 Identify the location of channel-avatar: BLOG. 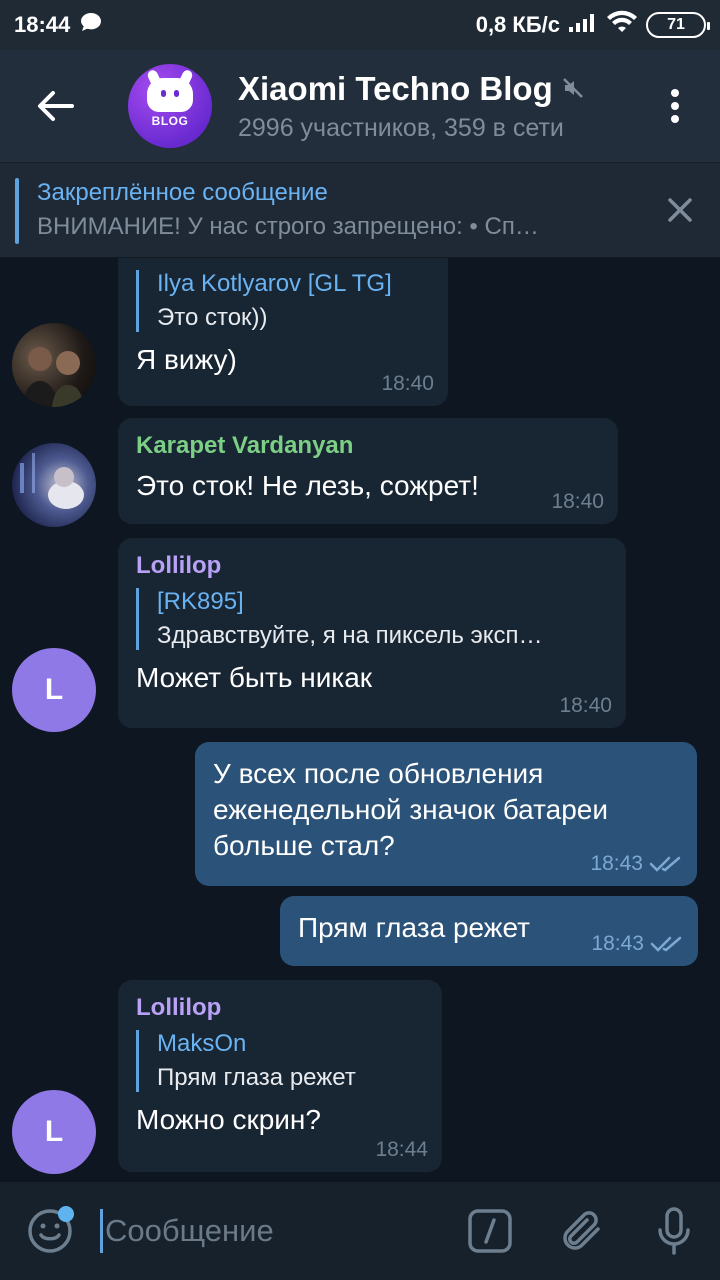
(170, 106).